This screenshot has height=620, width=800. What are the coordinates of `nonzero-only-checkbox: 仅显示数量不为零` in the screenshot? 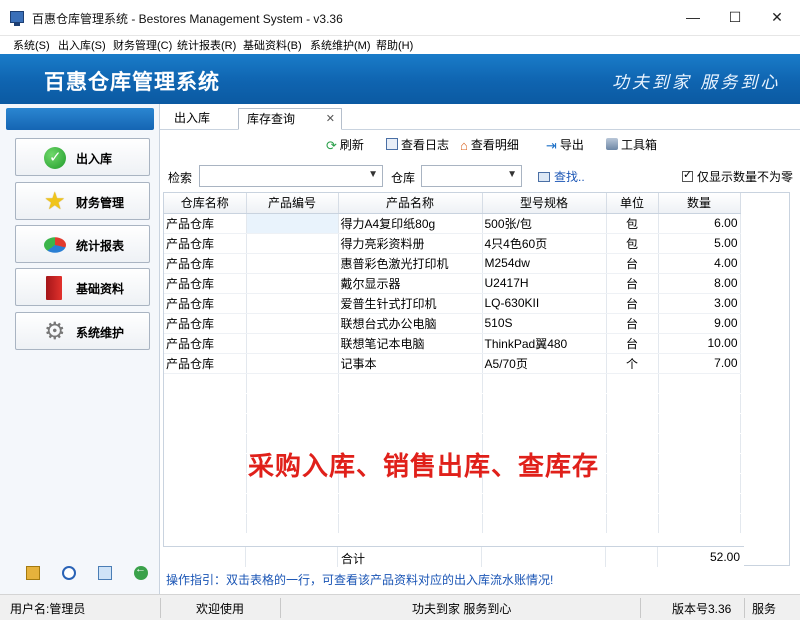 It's located at (737, 176).